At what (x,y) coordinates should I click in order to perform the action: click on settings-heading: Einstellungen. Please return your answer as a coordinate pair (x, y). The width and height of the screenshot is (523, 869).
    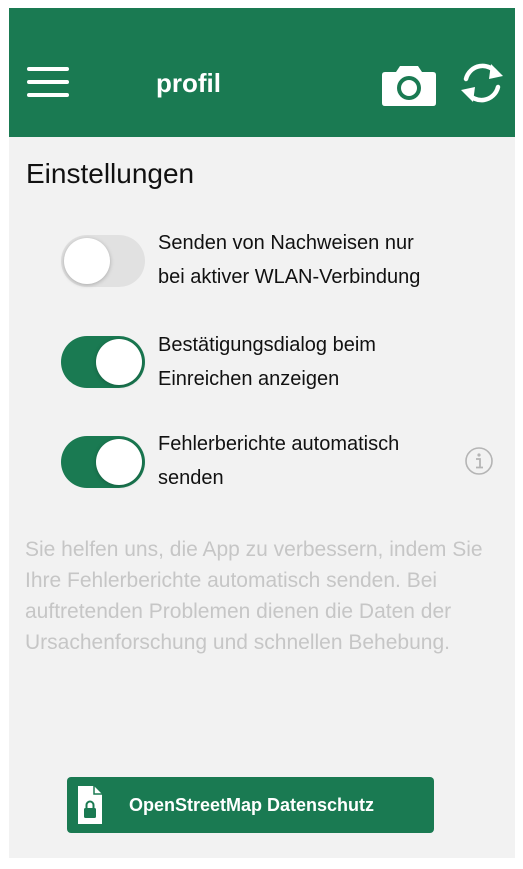
    Looking at the image, I should click on (110, 173).